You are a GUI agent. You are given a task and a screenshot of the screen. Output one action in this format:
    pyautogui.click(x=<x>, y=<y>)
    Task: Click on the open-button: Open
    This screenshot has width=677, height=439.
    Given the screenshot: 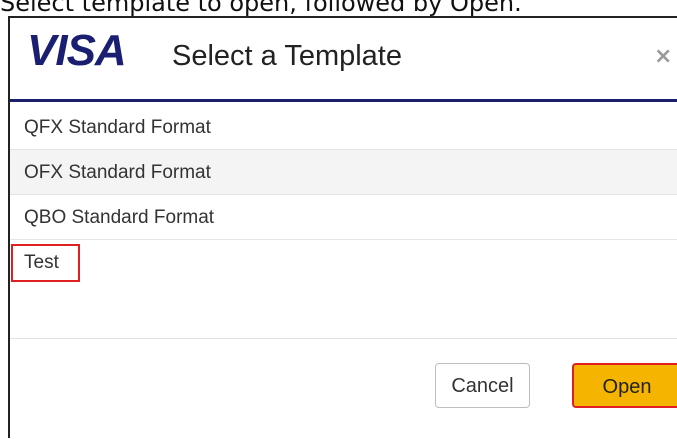 What is the action you would take?
    pyautogui.click(x=624, y=385)
    